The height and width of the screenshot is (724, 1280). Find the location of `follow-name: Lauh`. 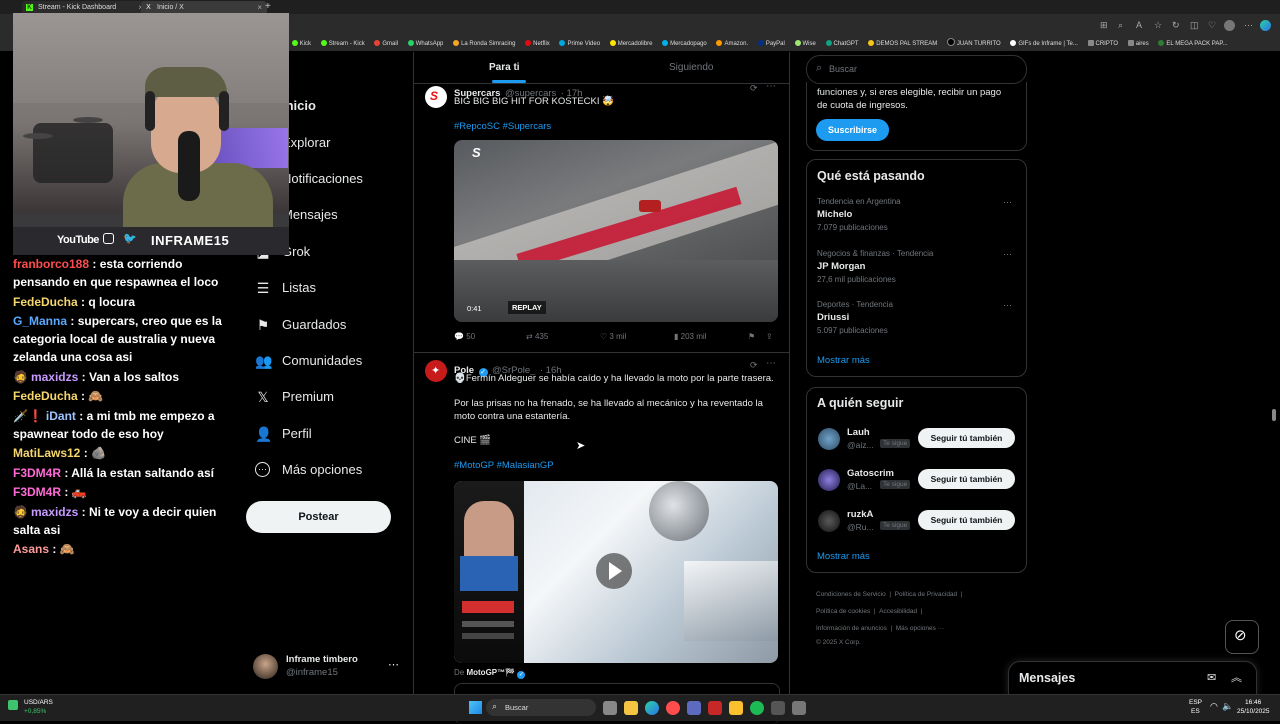

follow-name: Lauh is located at coordinates (858, 432).